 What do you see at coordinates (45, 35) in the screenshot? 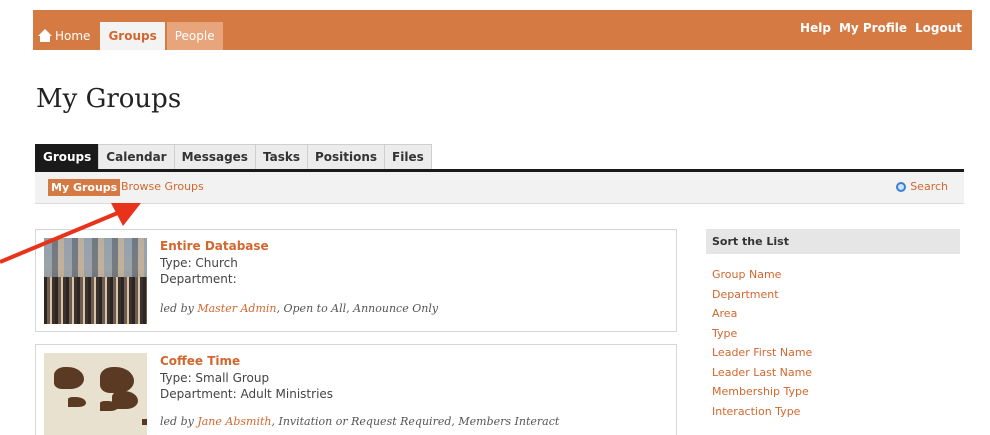
I see `home-icon` at bounding box center [45, 35].